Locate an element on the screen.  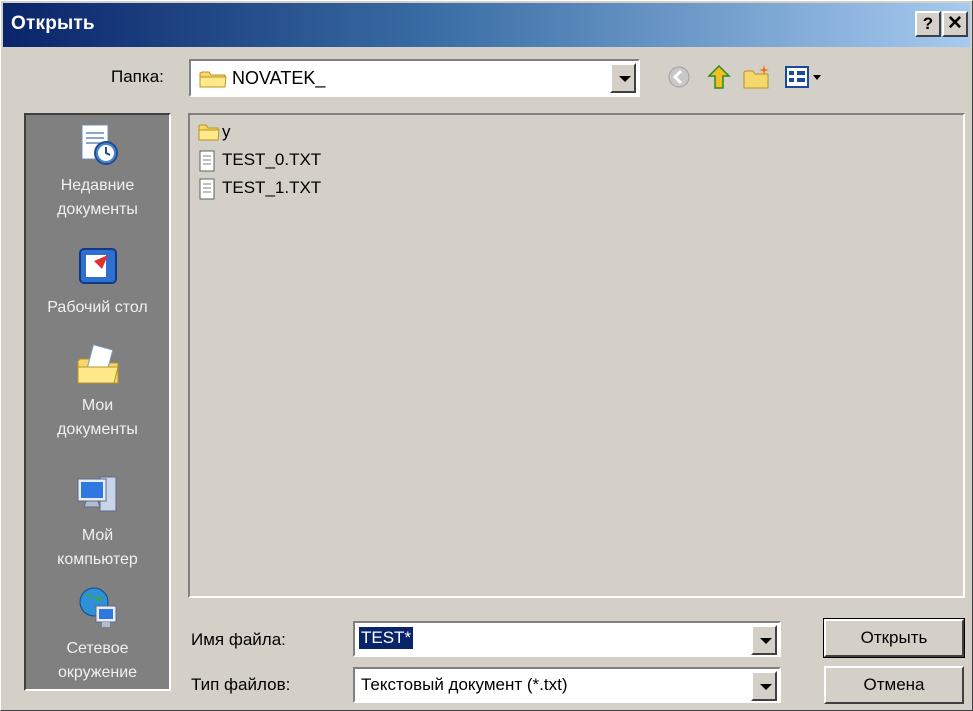
place-label: Рабочий стол is located at coordinates (97, 307).